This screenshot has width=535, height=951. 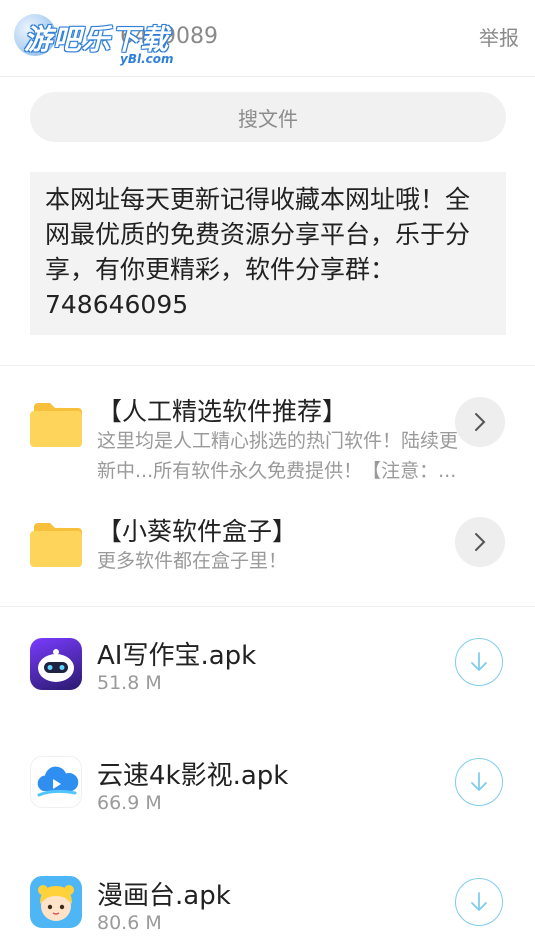 I want to click on folder-title: 【小葵软件盒子】, so click(x=197, y=531).